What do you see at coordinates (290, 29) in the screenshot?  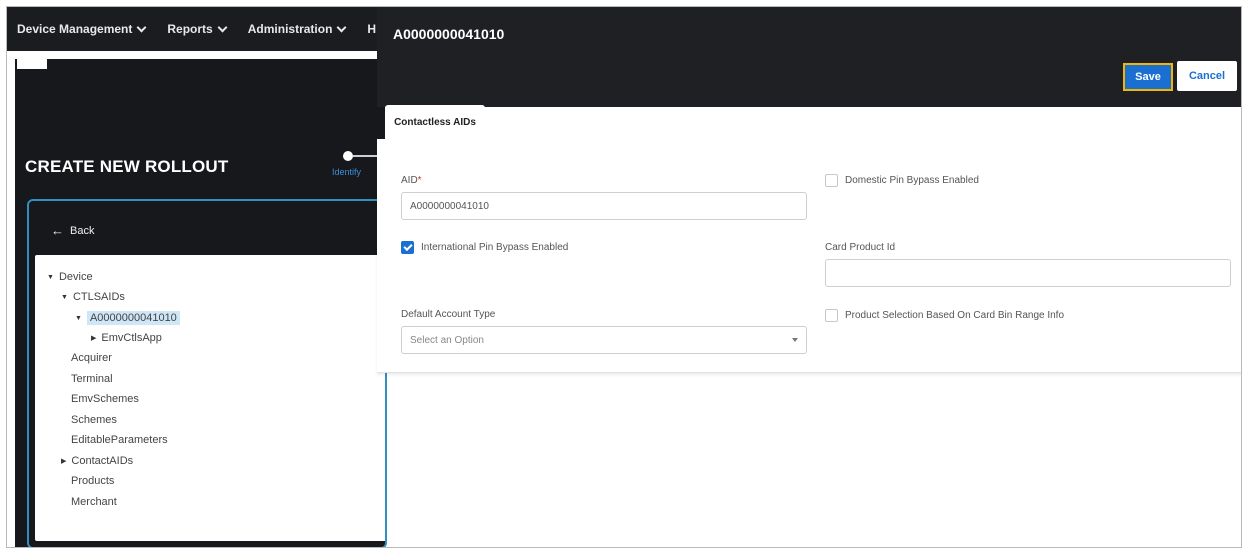 I see `nav-label: Administration` at bounding box center [290, 29].